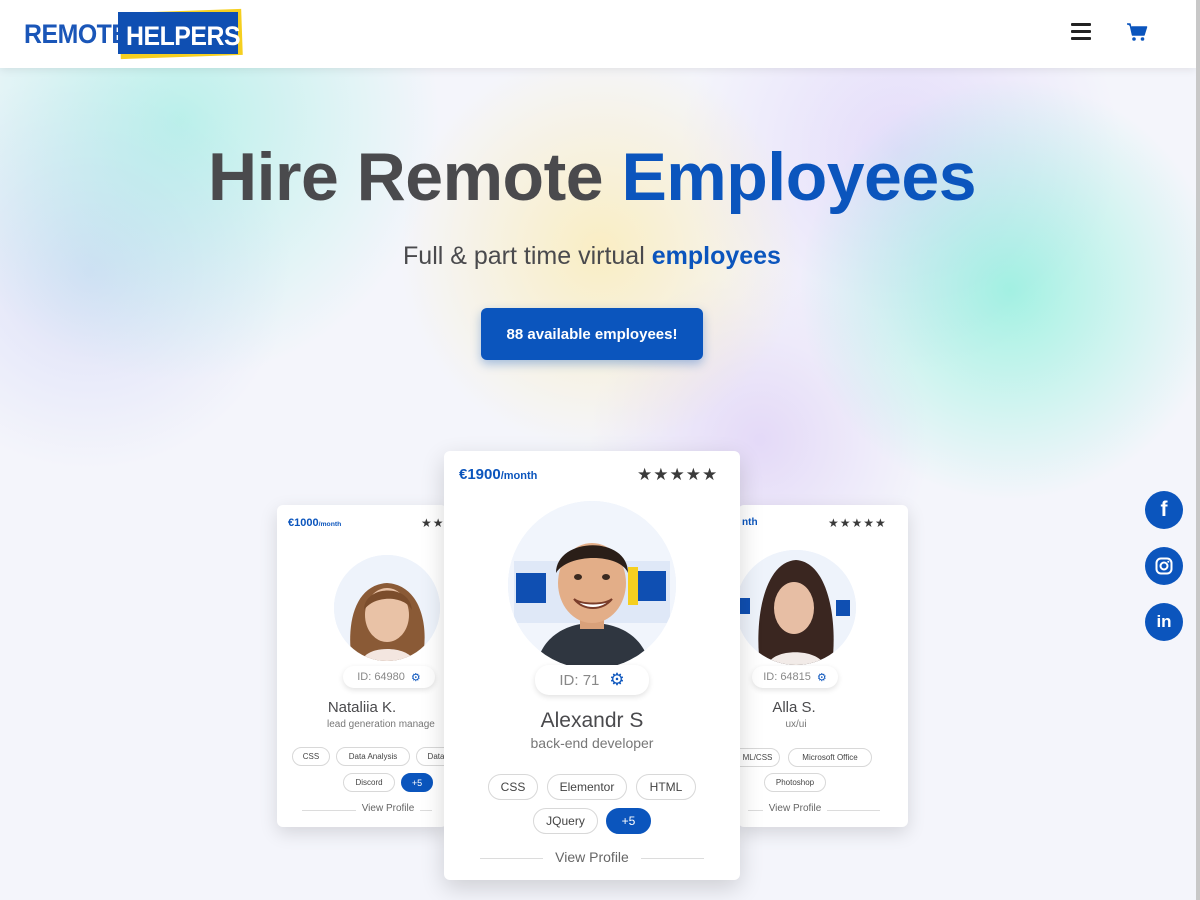 The height and width of the screenshot is (900, 1200). I want to click on scrollbar, so click(1198, 450).